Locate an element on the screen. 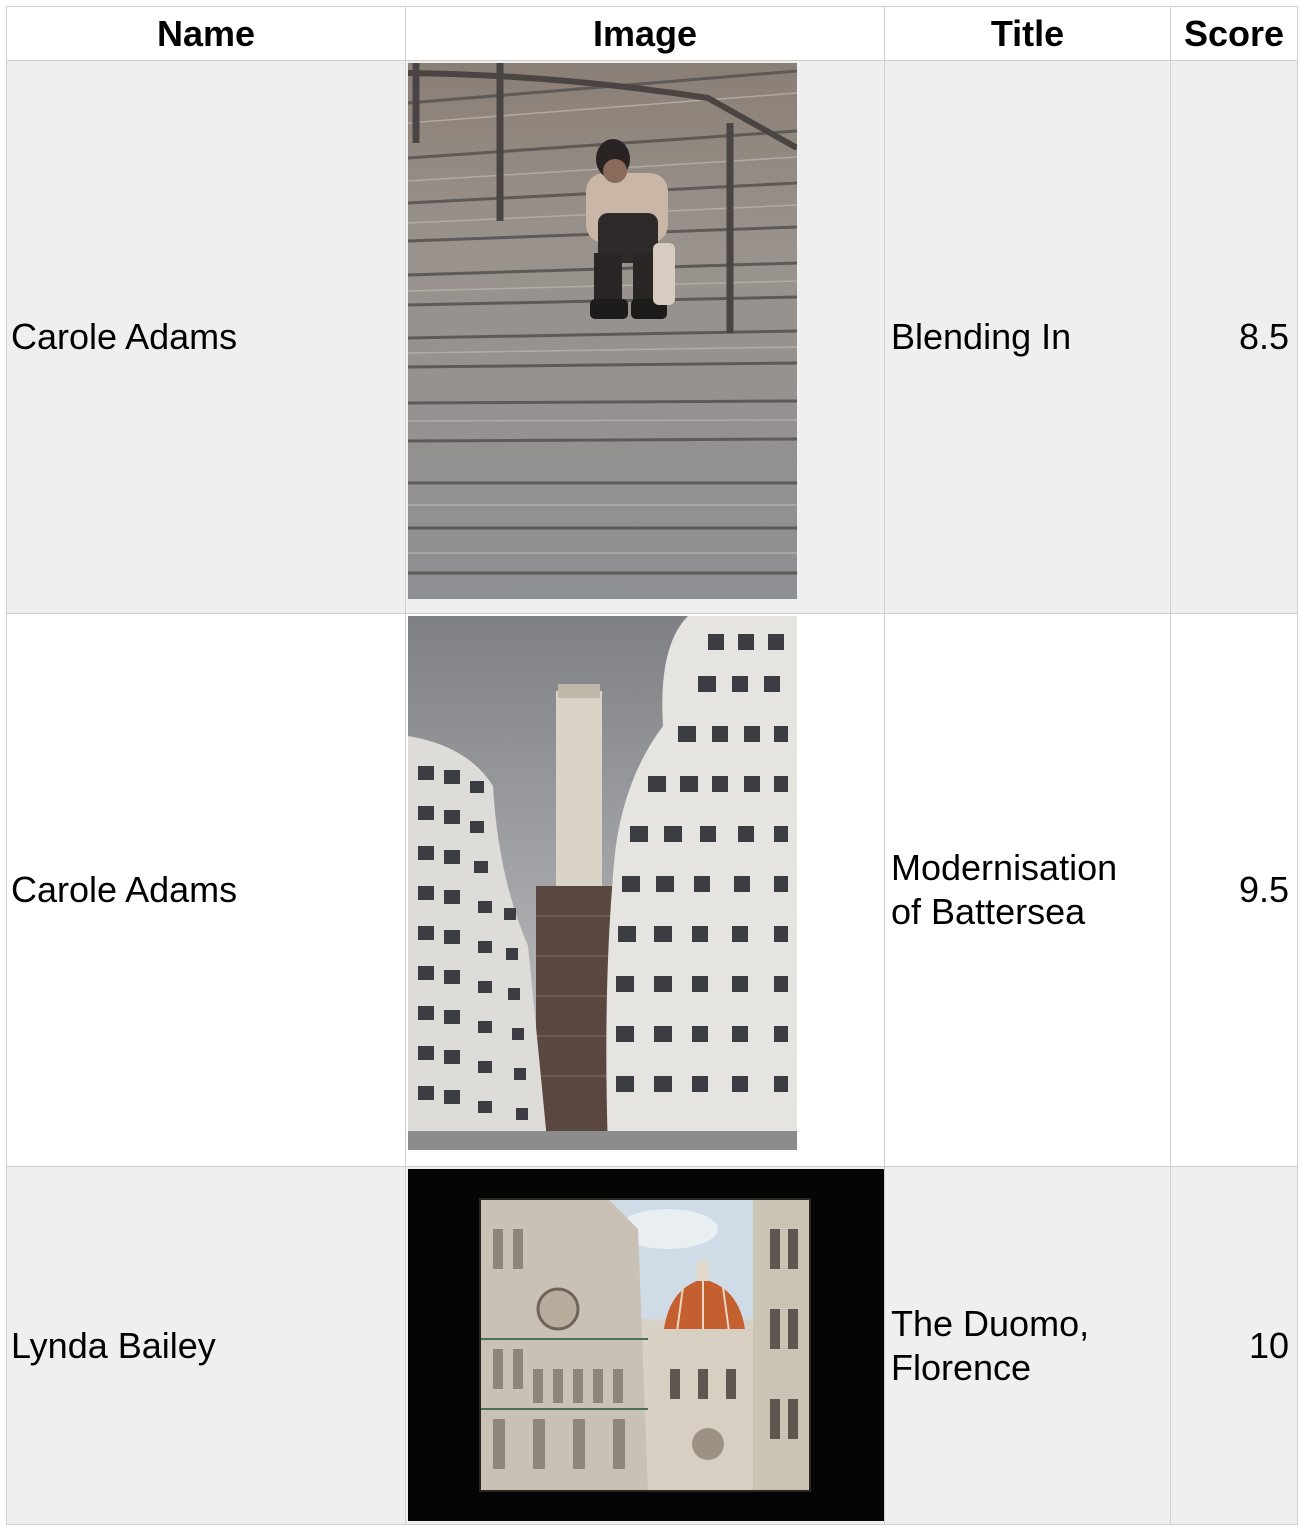 This screenshot has width=1301, height=1525. header-row: Name Image Title Score is located at coordinates (652, 33).